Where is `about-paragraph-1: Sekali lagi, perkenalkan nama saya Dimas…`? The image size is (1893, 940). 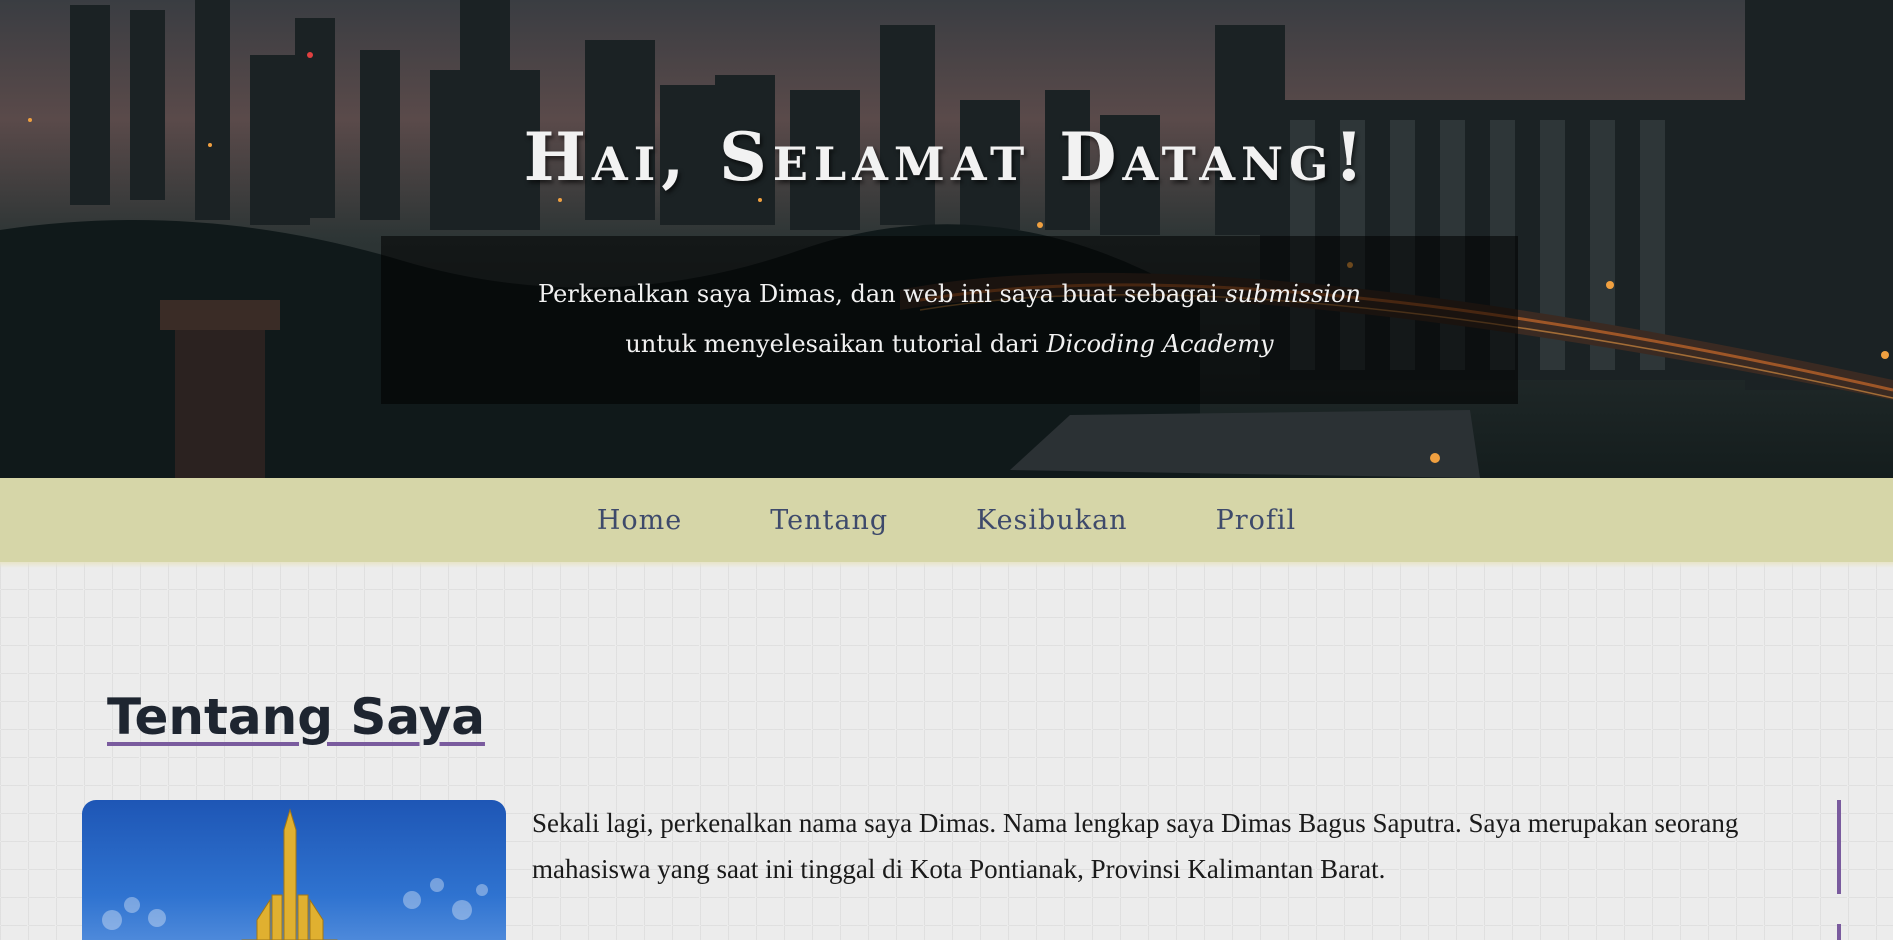 about-paragraph-1: Sekali lagi, perkenalkan nama saya Dimas… is located at coordinates (1135, 846).